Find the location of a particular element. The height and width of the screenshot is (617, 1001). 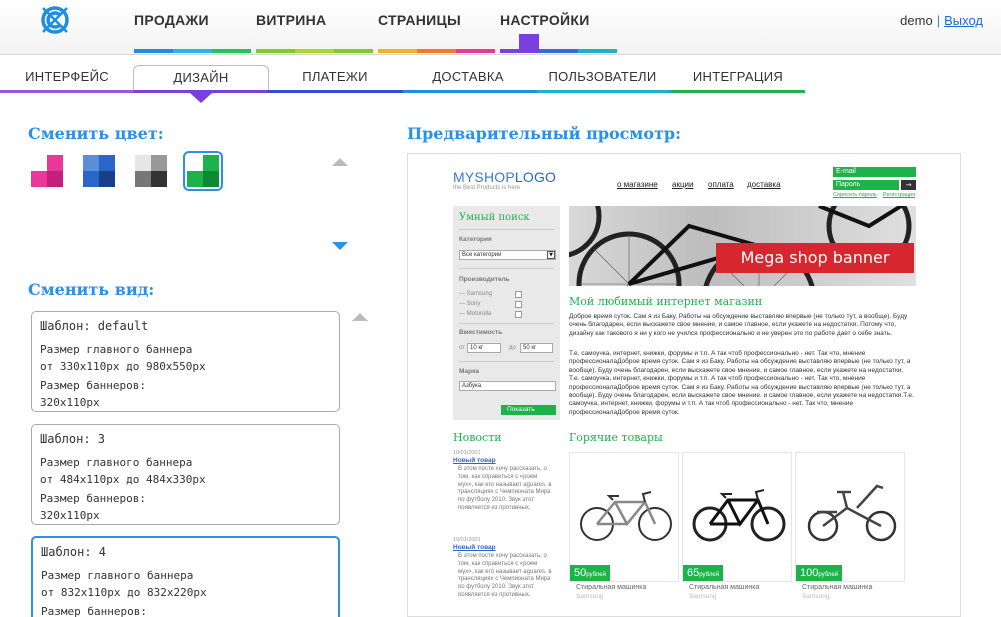

preview-main-banner: Mega shop banner is located at coordinates (742, 246).